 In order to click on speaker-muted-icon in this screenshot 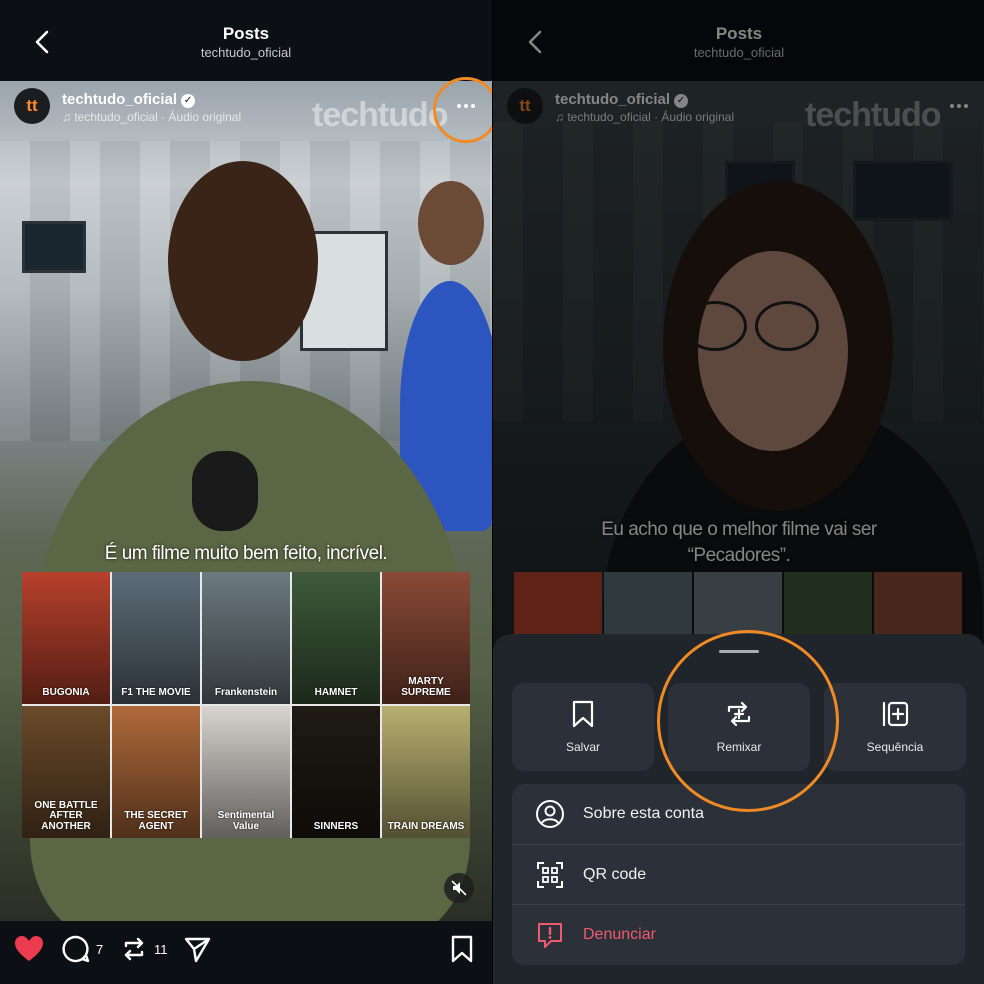, I will do `click(459, 888)`.